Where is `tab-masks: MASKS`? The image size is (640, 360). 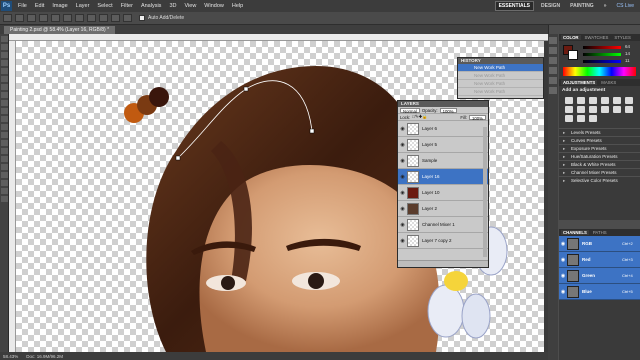 tab-masks: MASKS is located at coordinates (608, 82).